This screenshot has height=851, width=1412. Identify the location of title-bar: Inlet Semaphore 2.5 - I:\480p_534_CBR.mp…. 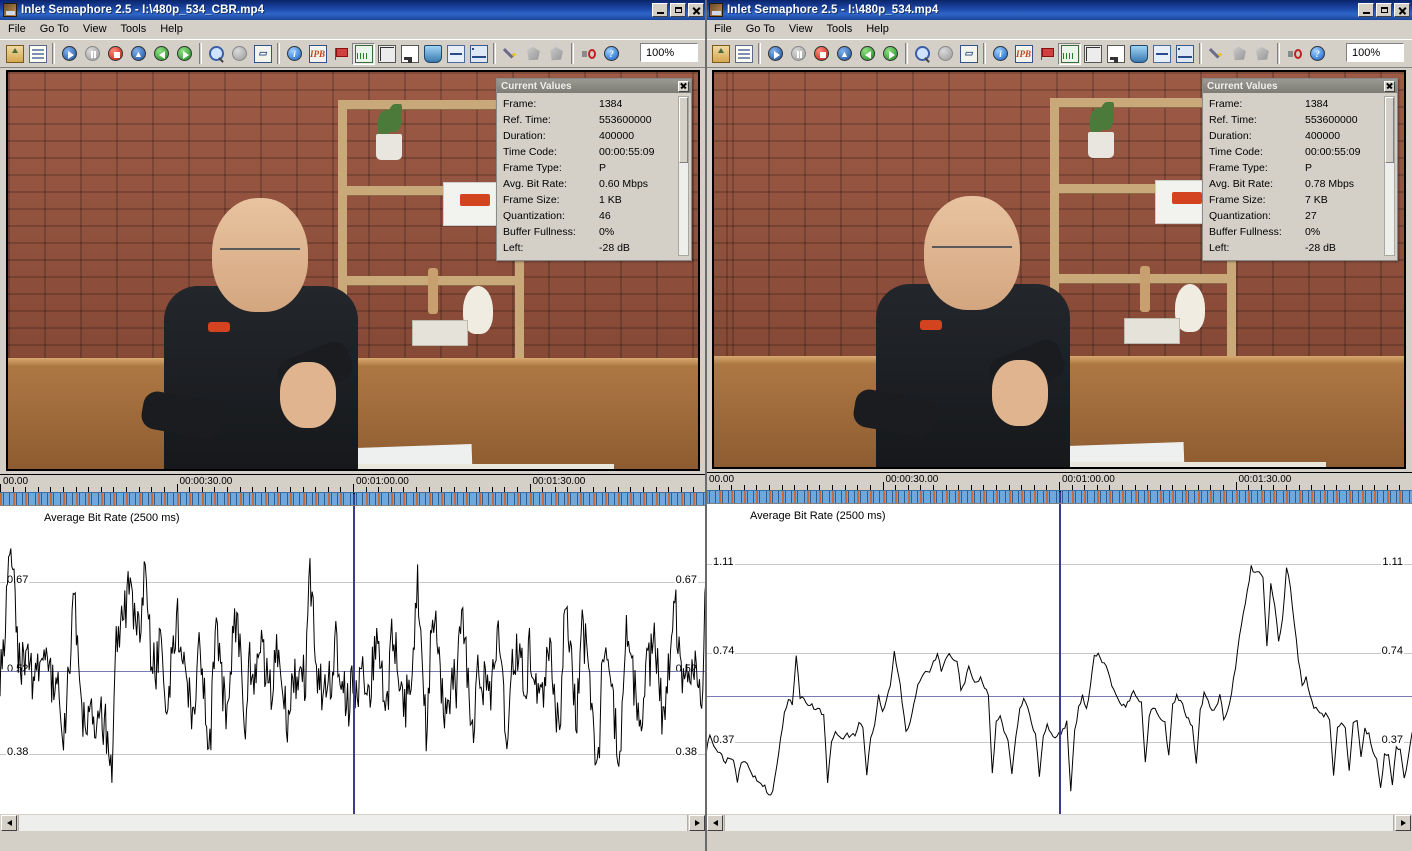
(353, 10).